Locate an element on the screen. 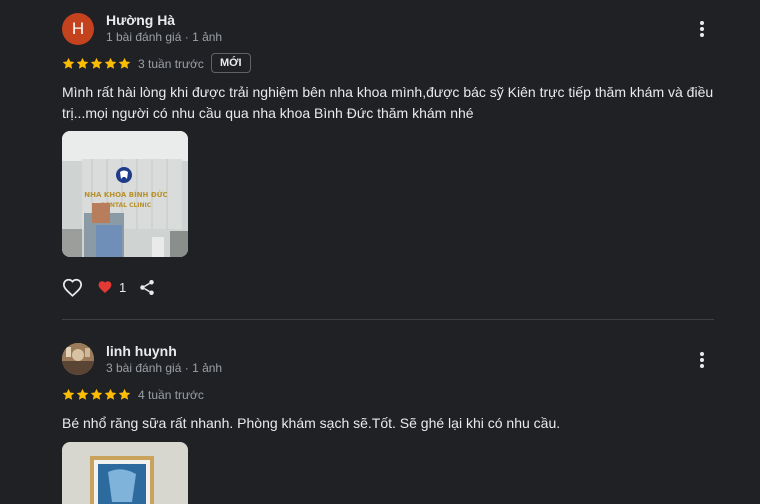  avatar-photo-image is located at coordinates (78, 359).